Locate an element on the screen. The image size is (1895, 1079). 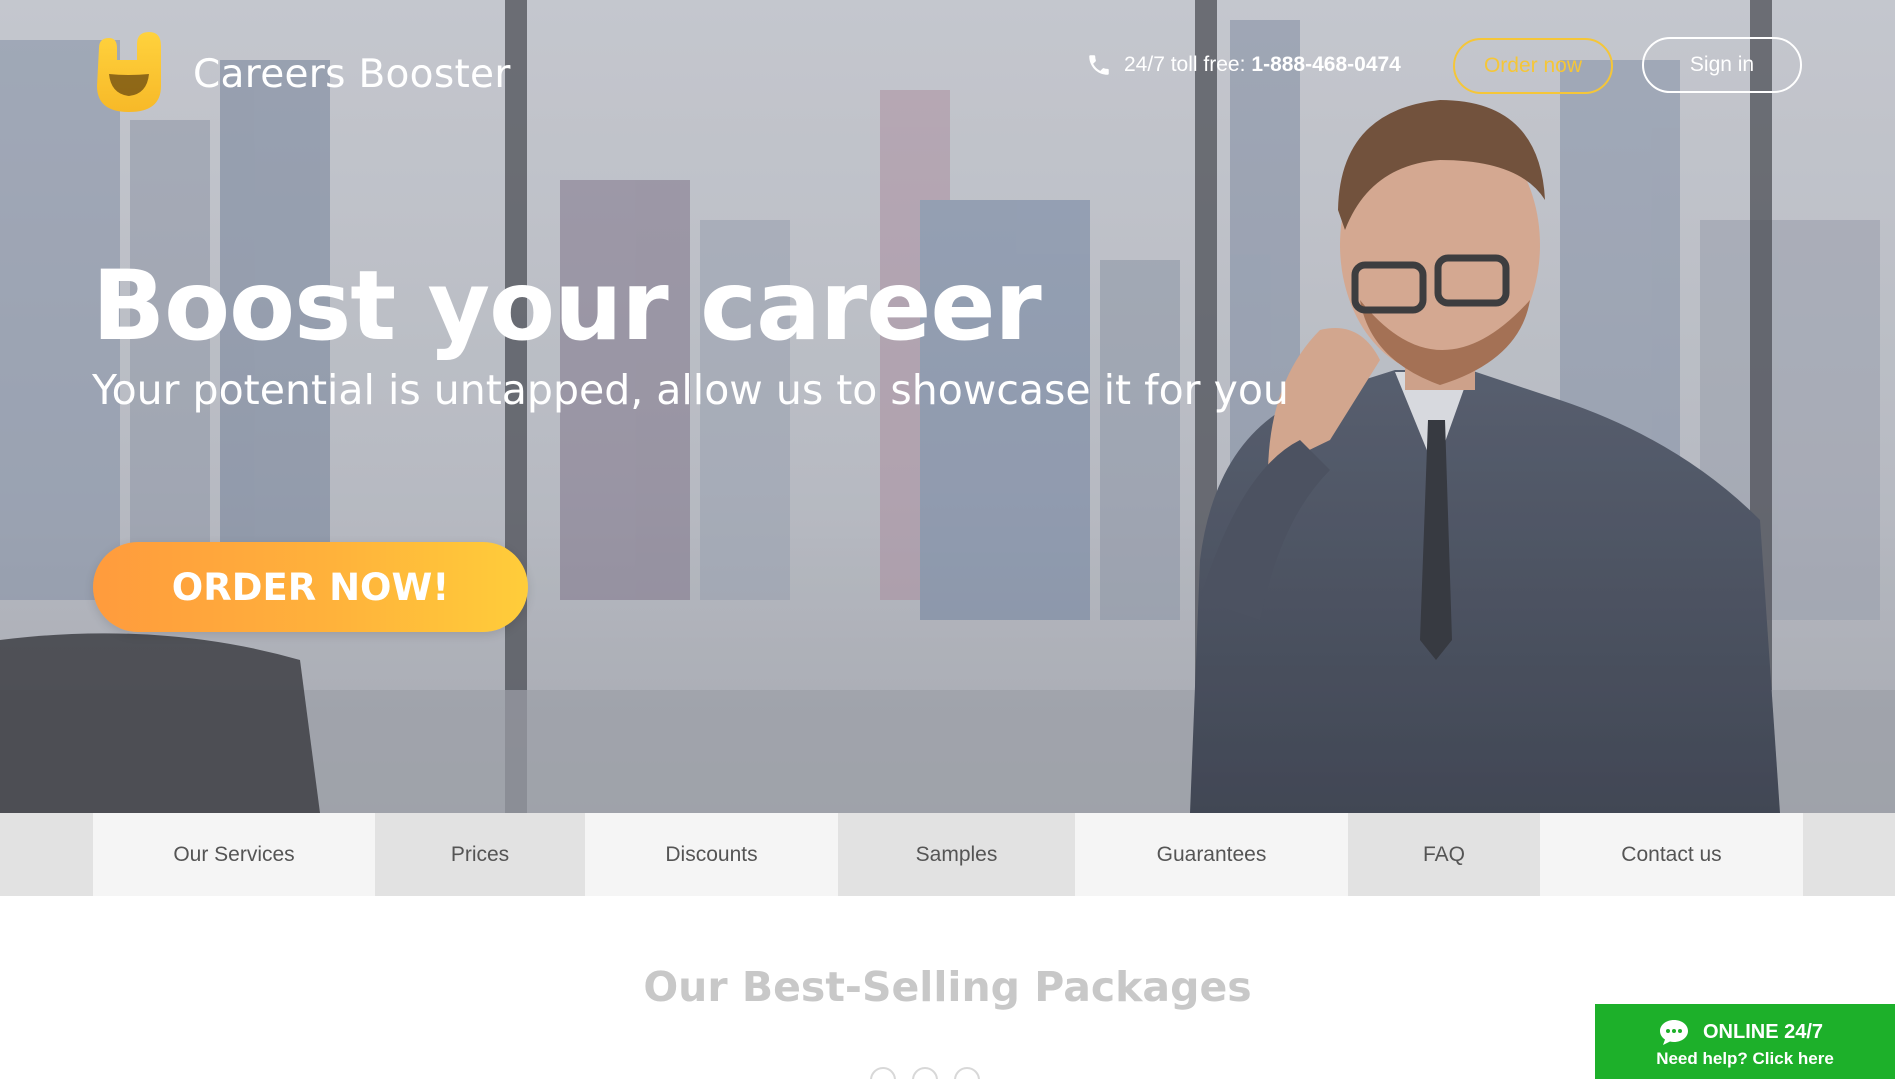
nav-item-prices: Prices is located at coordinates (480, 854).